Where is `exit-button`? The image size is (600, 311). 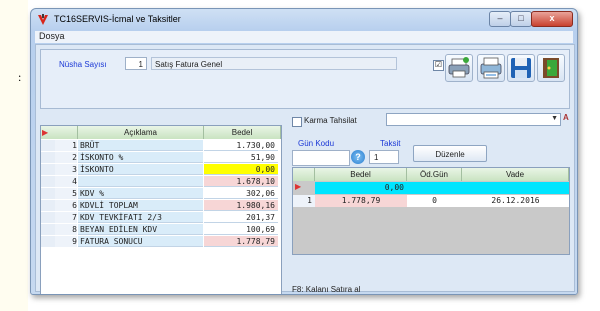
exit-button is located at coordinates (551, 68).